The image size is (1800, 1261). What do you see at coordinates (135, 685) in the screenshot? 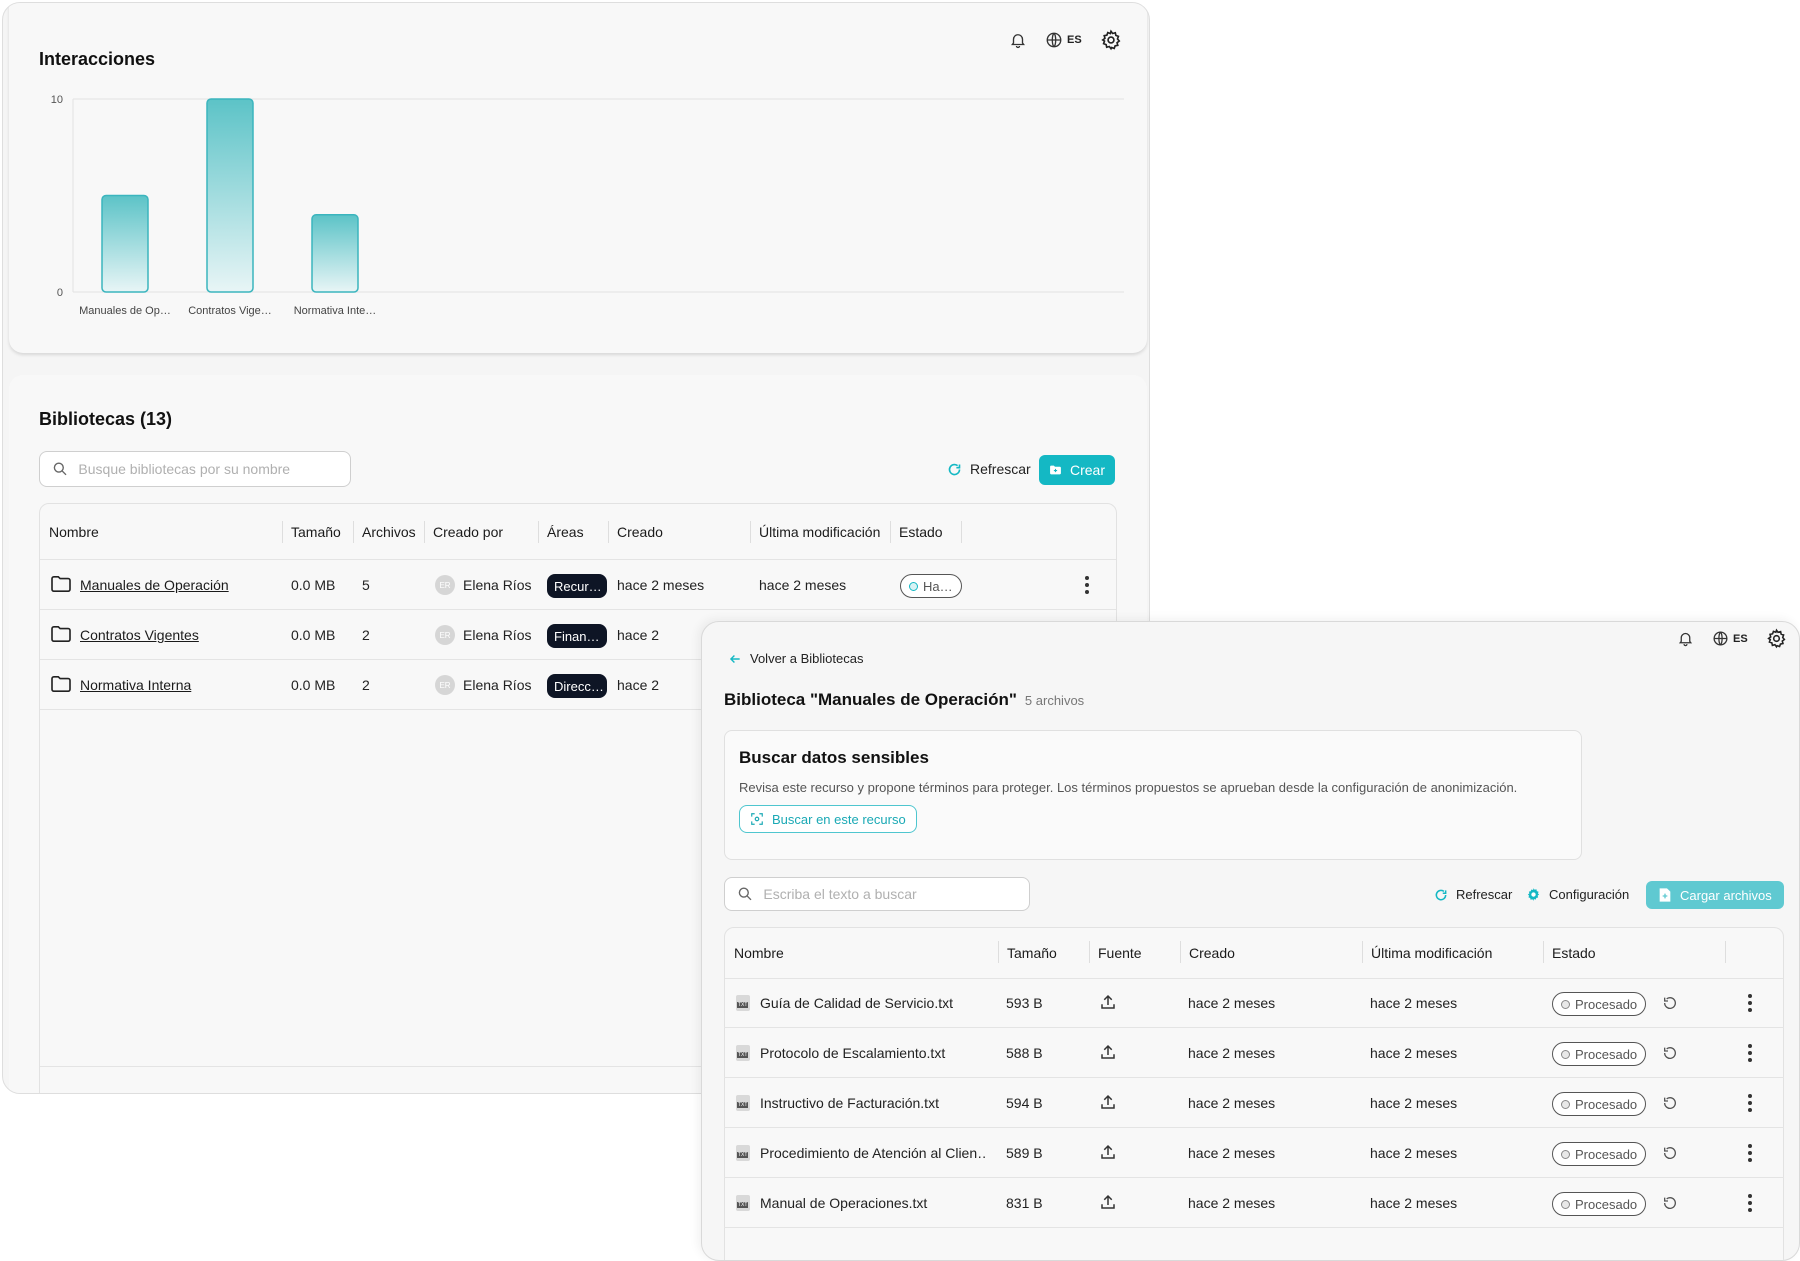
I see `library-name-link: Normativa Interna` at bounding box center [135, 685].